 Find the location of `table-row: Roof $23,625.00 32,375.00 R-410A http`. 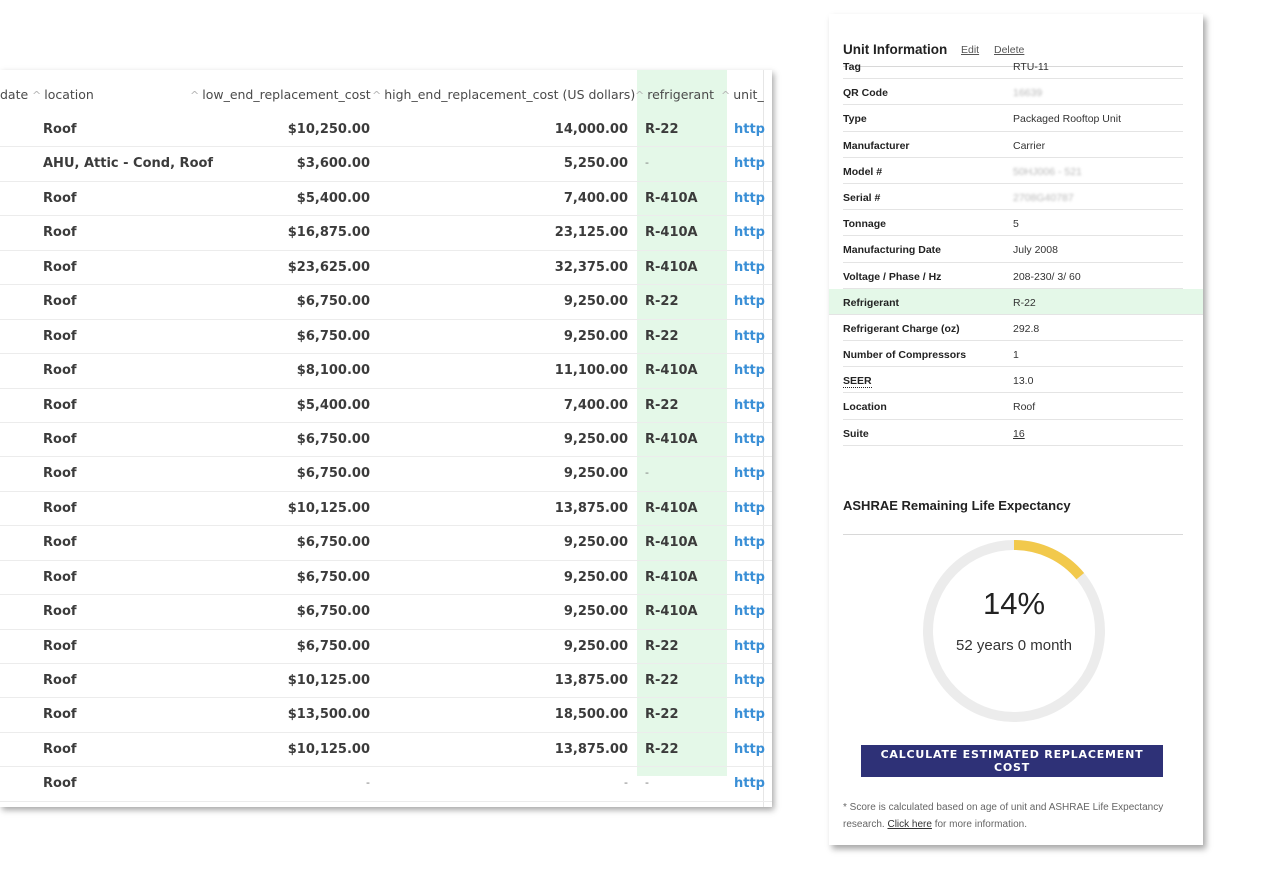

table-row: Roof $23,625.00 32,375.00 R-410A http is located at coordinates (386, 268).